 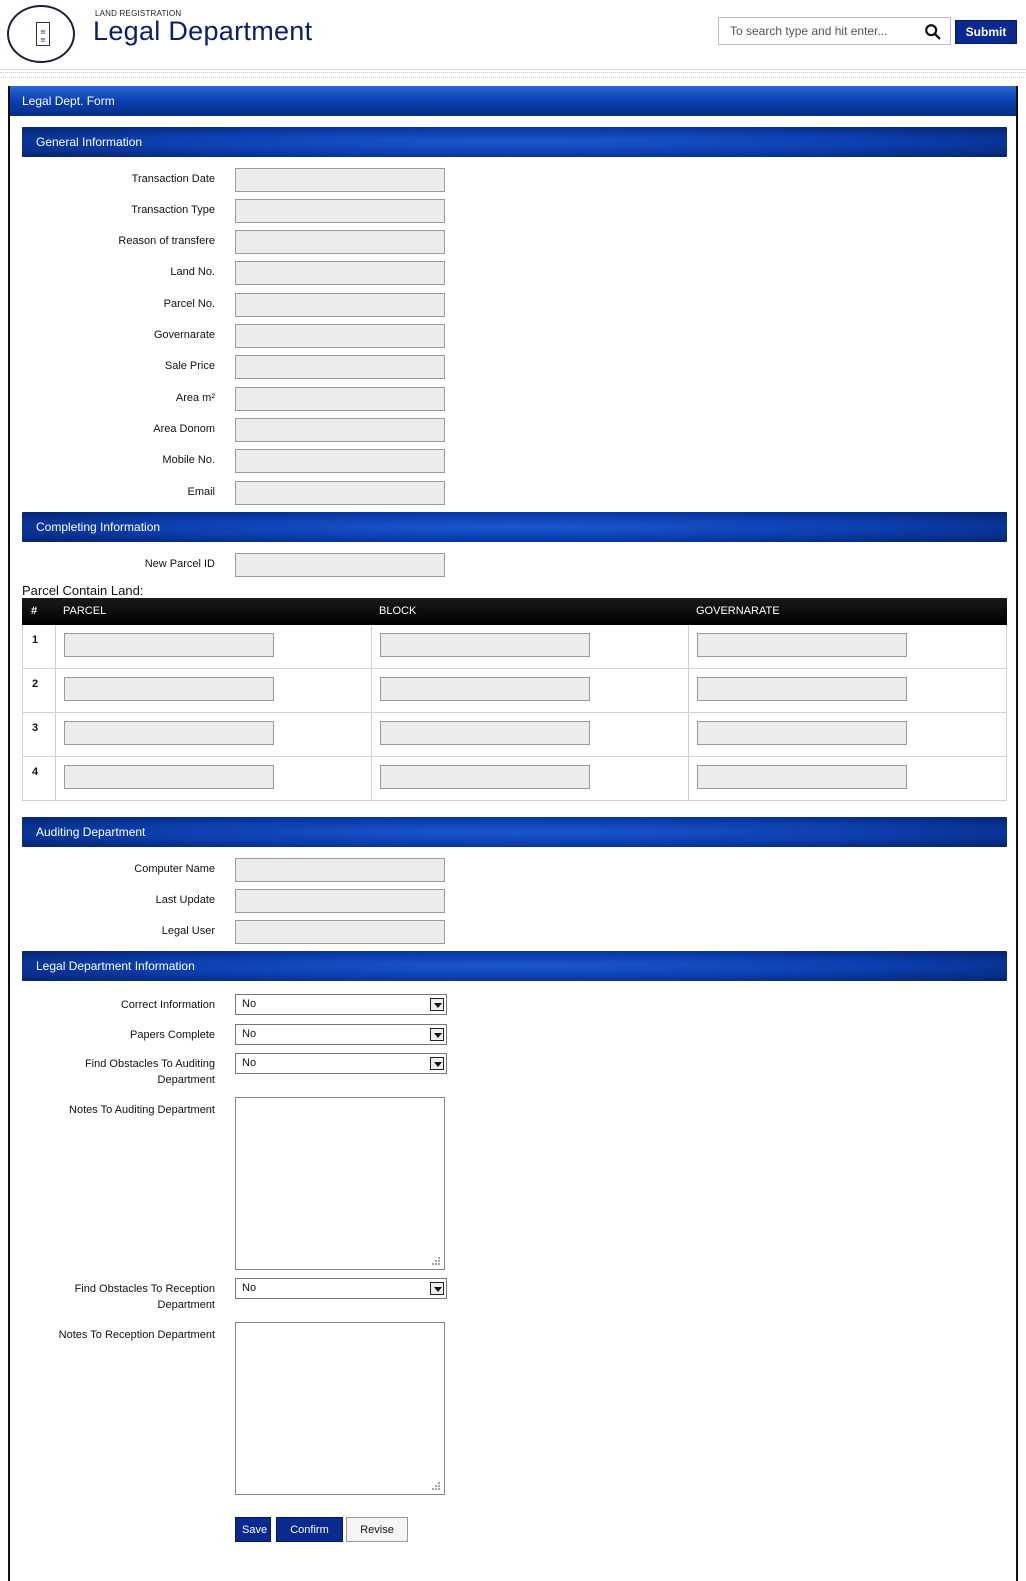 What do you see at coordinates (195, 398) in the screenshot?
I see `field-label: Area m²` at bounding box center [195, 398].